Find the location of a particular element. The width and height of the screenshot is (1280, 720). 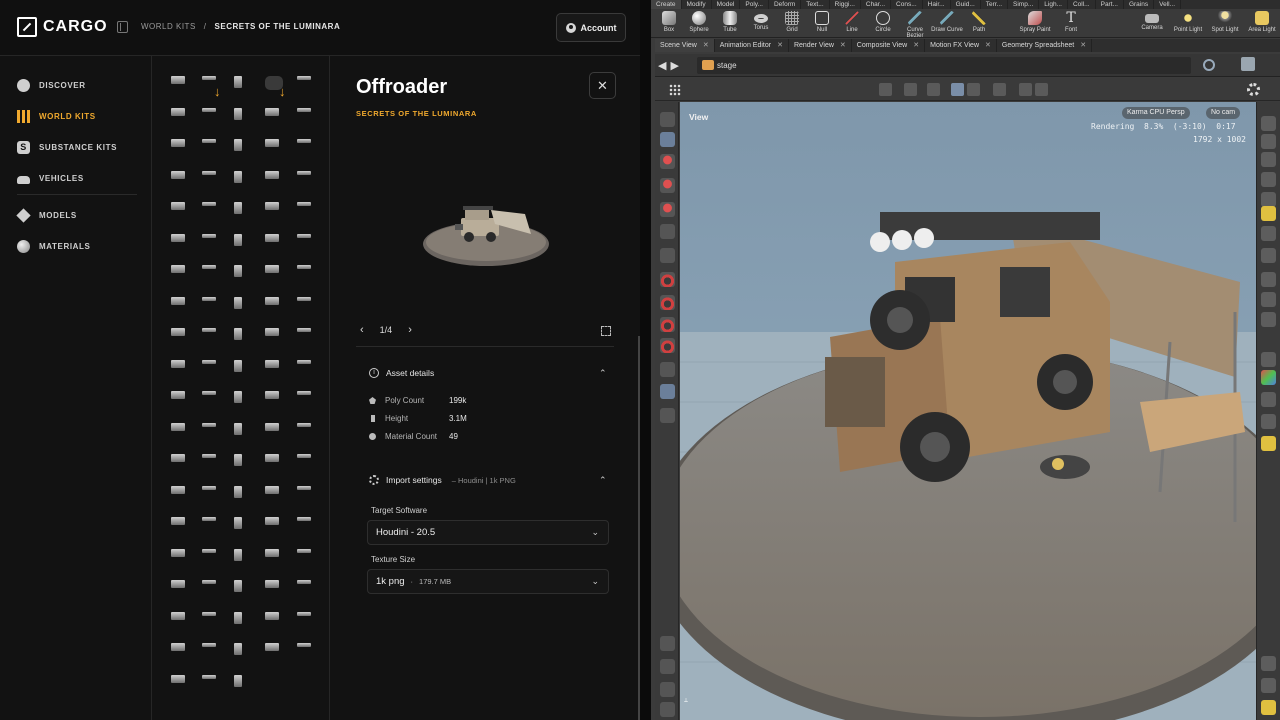

record-icon is located at coordinates (999, 89).